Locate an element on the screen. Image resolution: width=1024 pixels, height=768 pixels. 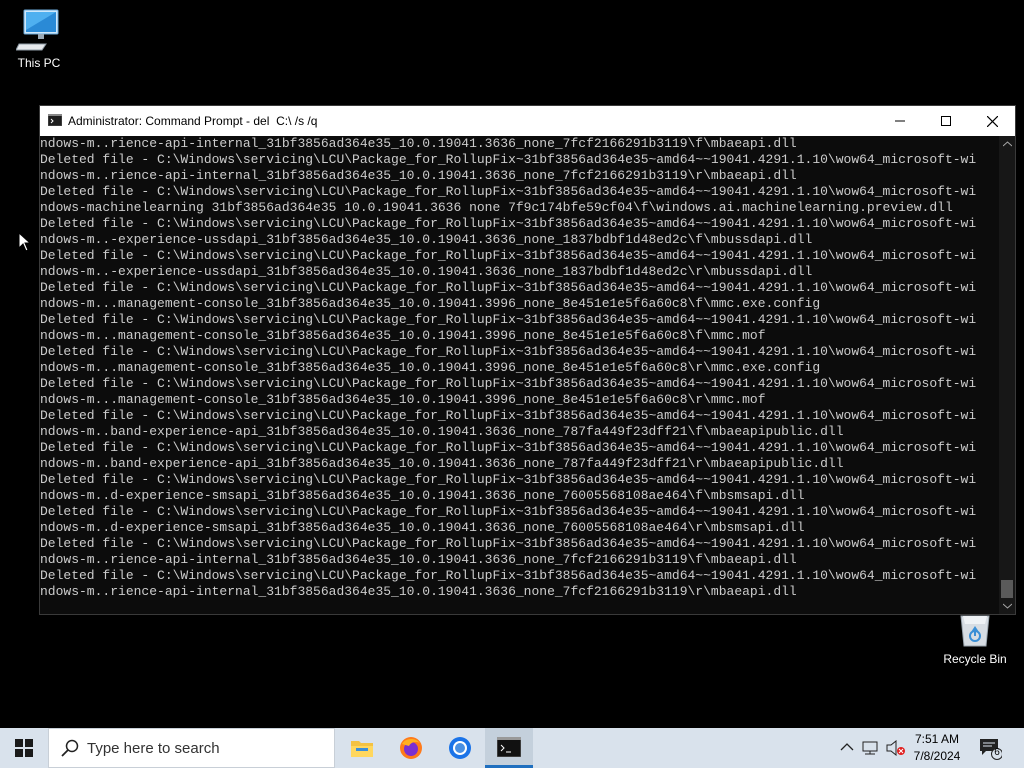
windows-logo-icon is located at coordinates (24, 748).